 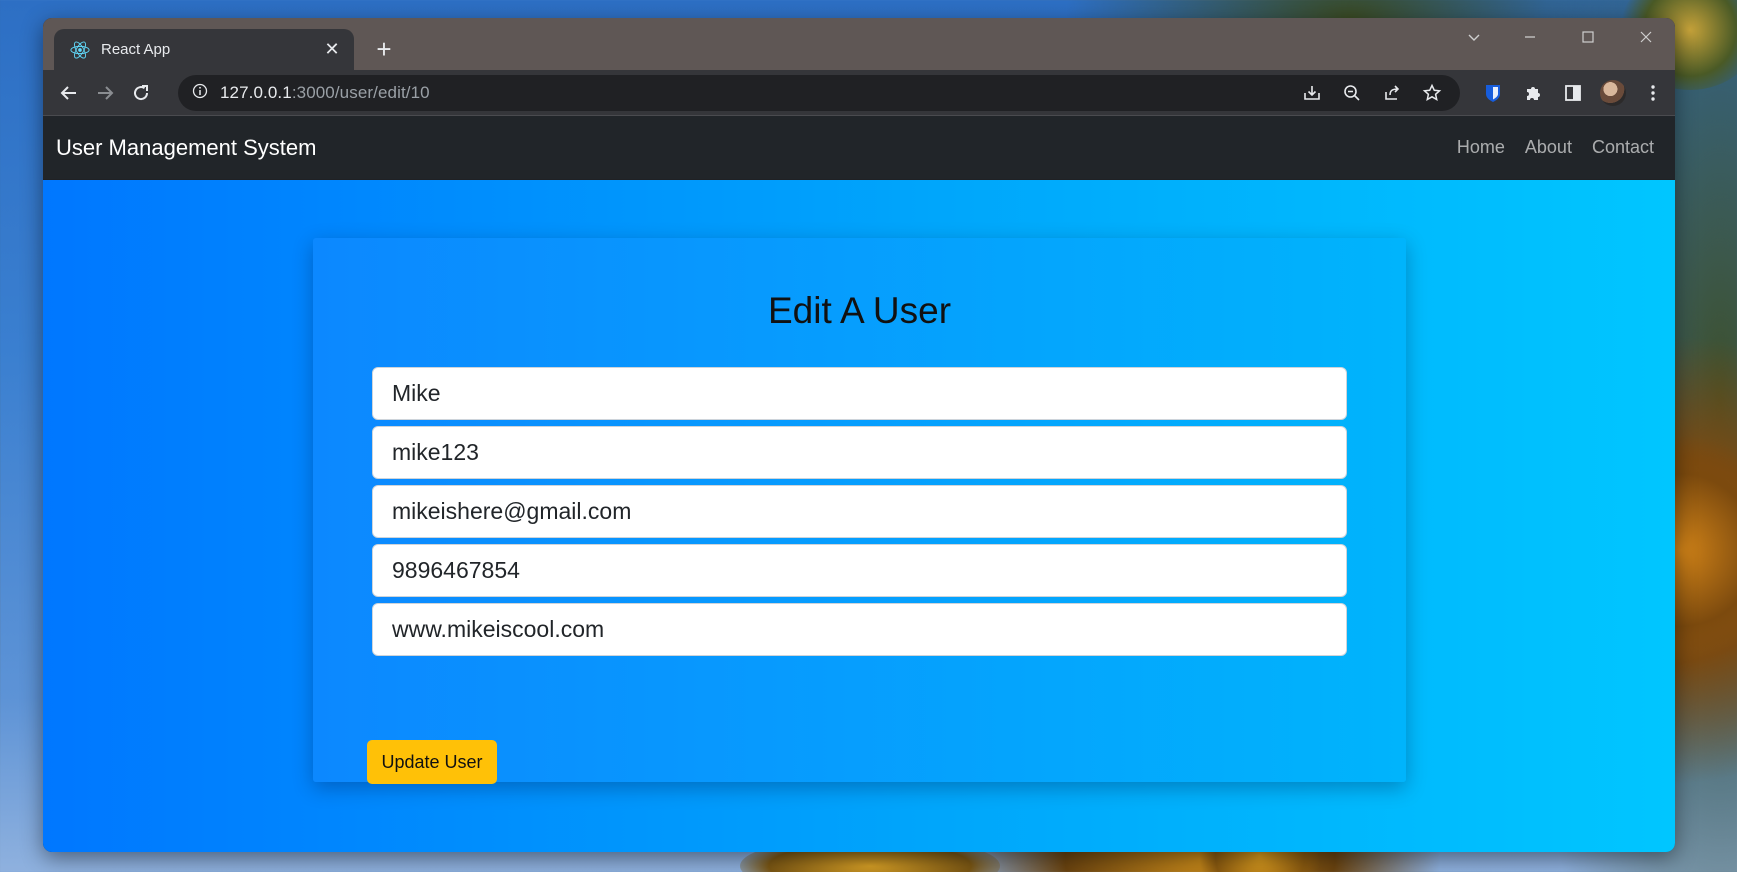 I want to click on update-user-button: Update User, so click(x=432, y=762).